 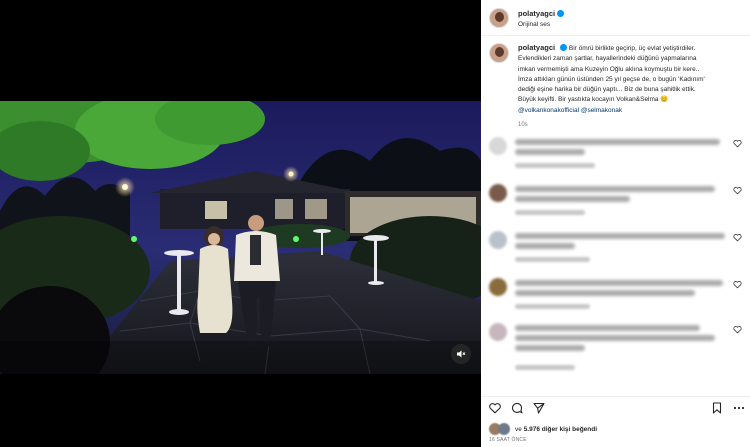 What do you see at coordinates (611, 111) in the screenshot?
I see `caption-mentions: @volkankonakofficial @selmakonak` at bounding box center [611, 111].